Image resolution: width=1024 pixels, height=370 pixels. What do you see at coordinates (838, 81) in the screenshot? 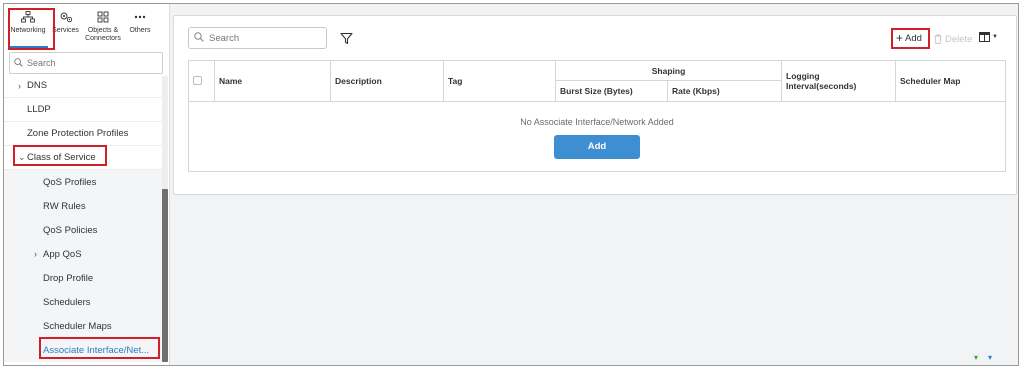
I see `column-header-logging-interval: Logging Interval(seconds)` at bounding box center [838, 81].